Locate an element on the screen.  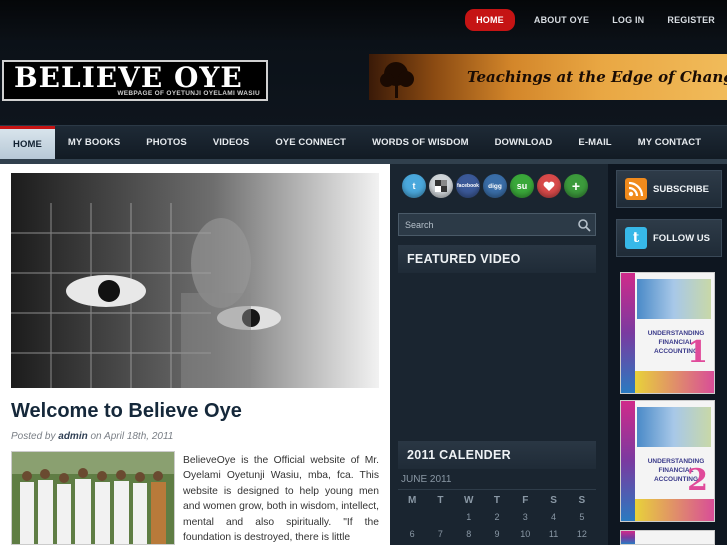
header-banner: Teachings at the Edge of Change is located at coordinates (548, 77).